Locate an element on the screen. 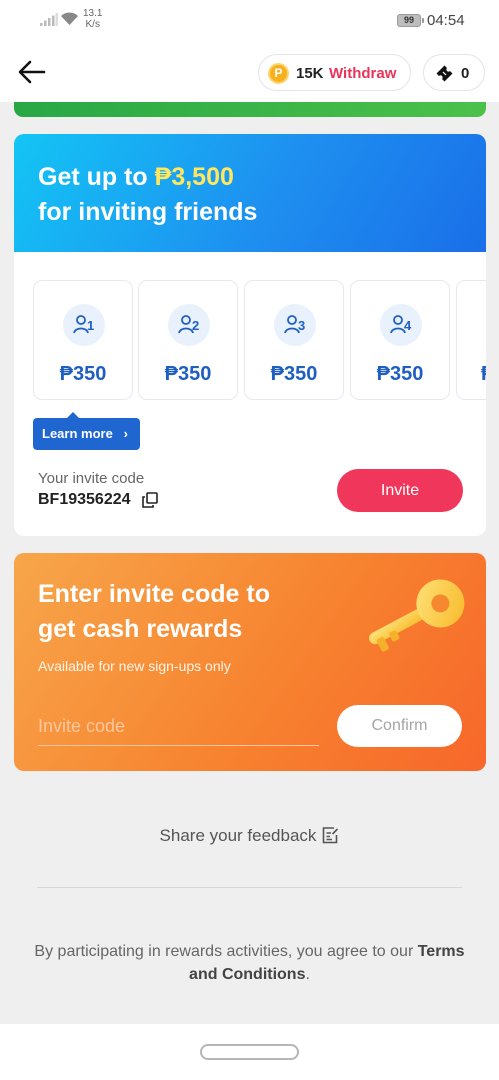 The height and width of the screenshot is (1080, 499). divider is located at coordinates (249, 887).